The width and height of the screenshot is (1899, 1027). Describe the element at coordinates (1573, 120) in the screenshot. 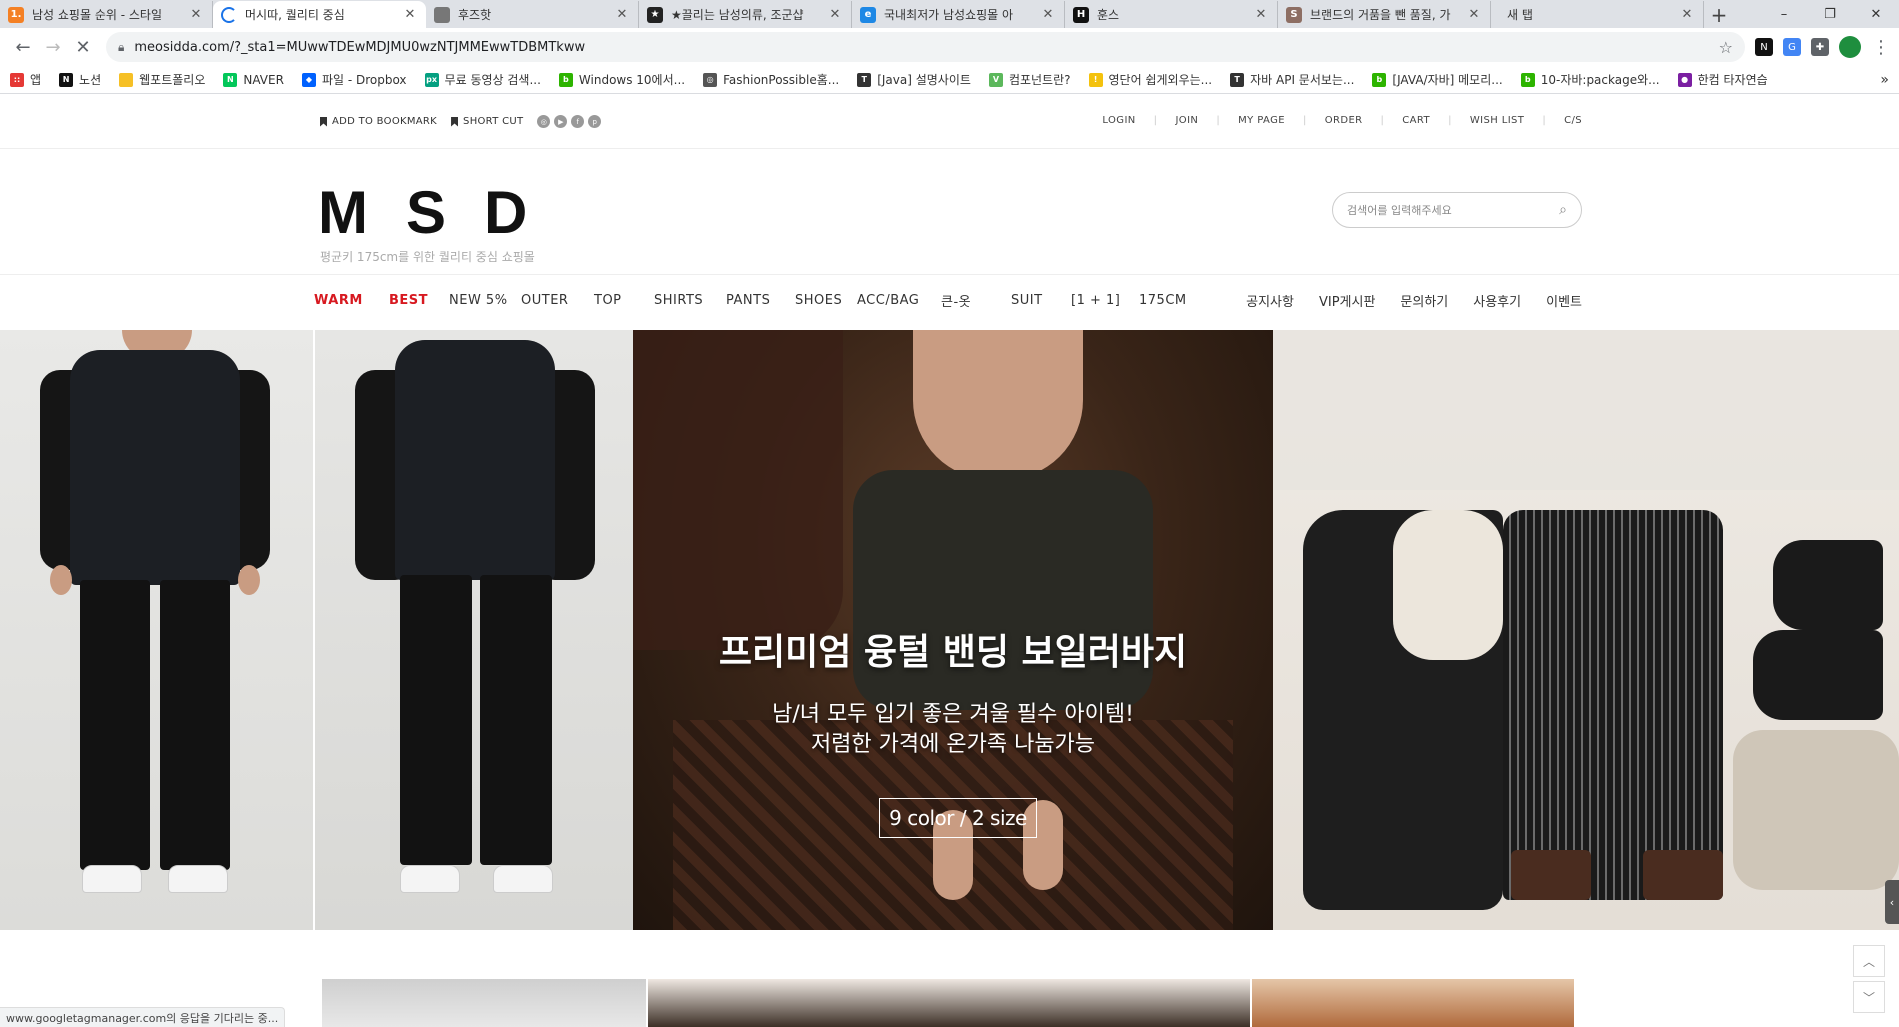

I see `member-link-c-s: C/S` at that location.